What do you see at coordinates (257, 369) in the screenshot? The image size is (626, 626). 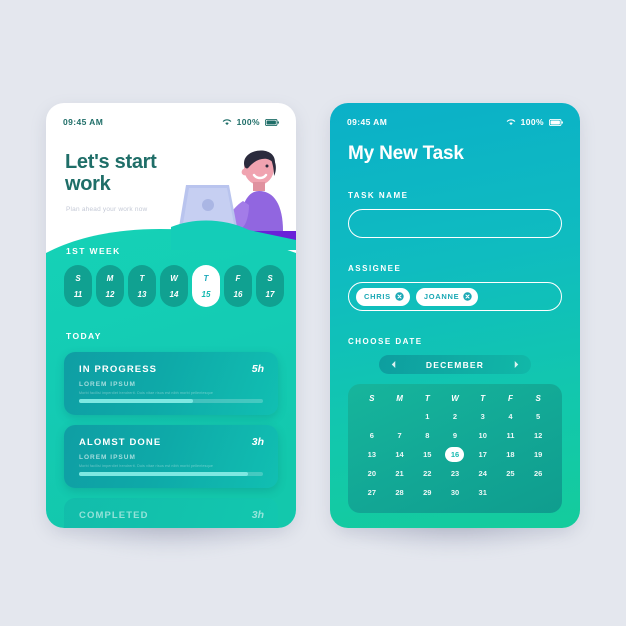 I see `task-hours: 5h` at bounding box center [257, 369].